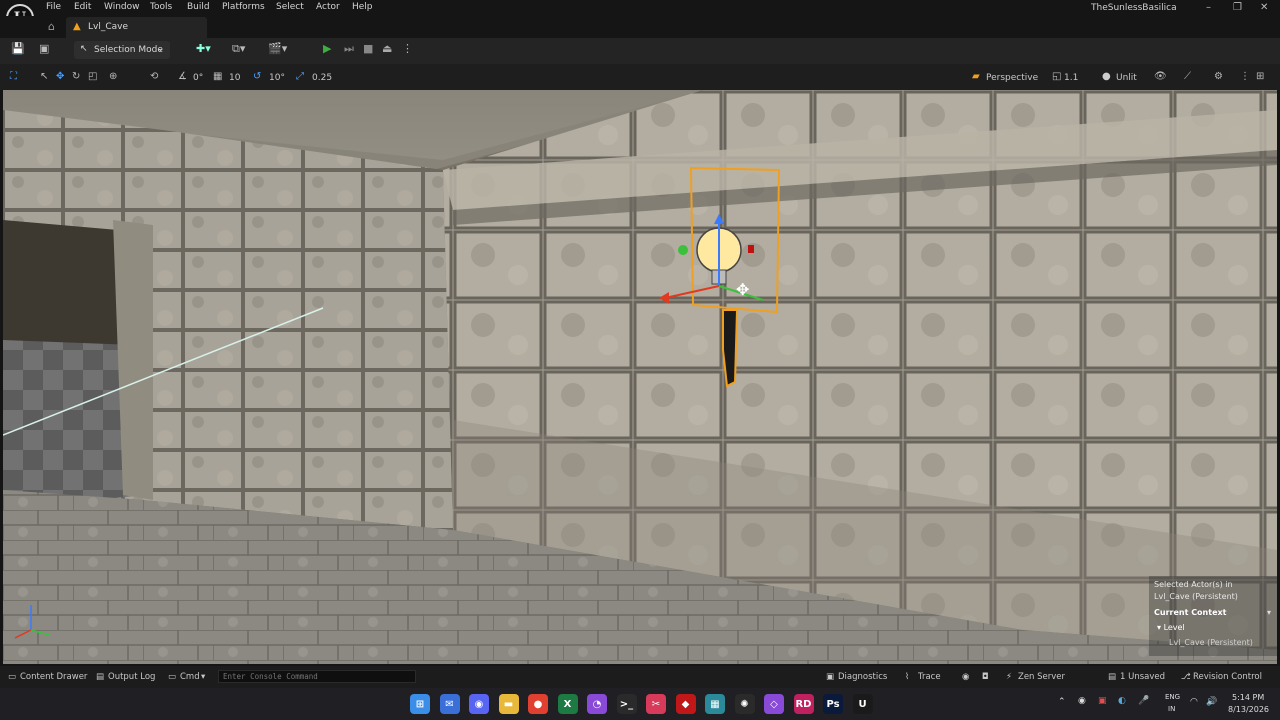 This screenshot has height=720, width=1280. I want to click on surface-snap-icon: ⟲, so click(154, 76).